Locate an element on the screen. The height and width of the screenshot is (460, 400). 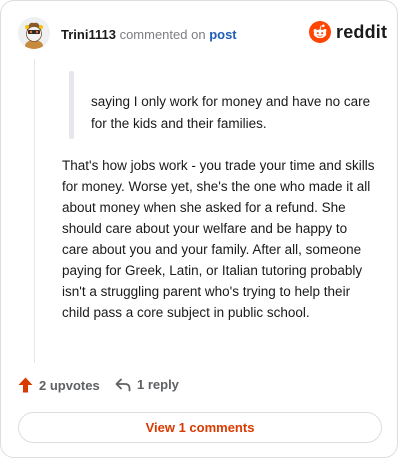
reply-arrow-icon is located at coordinates (123, 384).